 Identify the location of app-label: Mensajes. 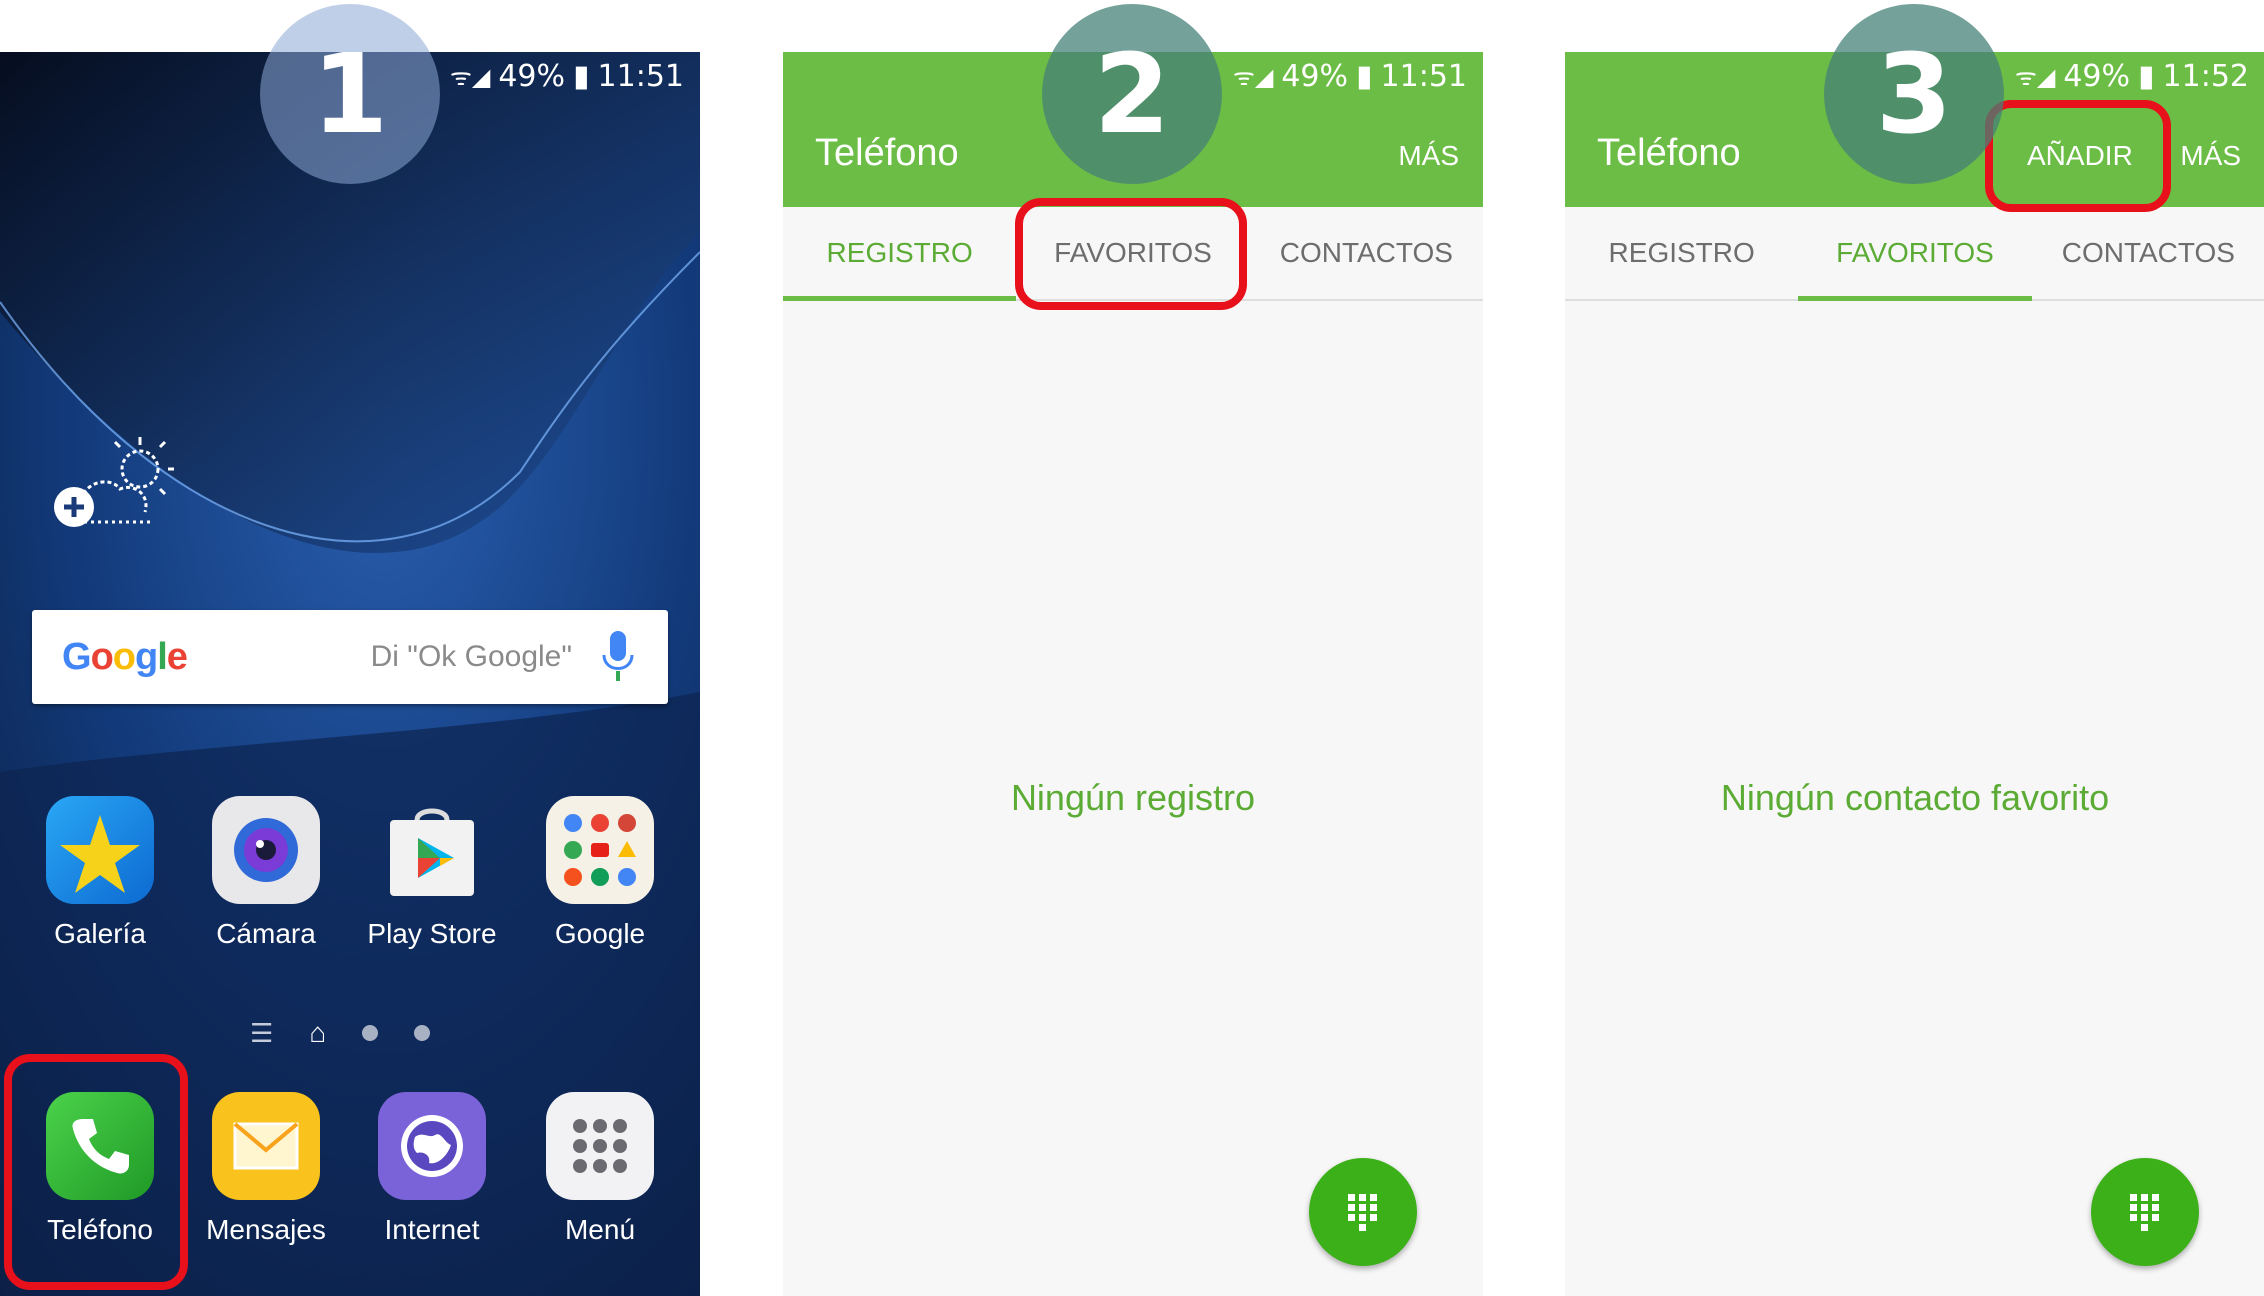
(266, 1229).